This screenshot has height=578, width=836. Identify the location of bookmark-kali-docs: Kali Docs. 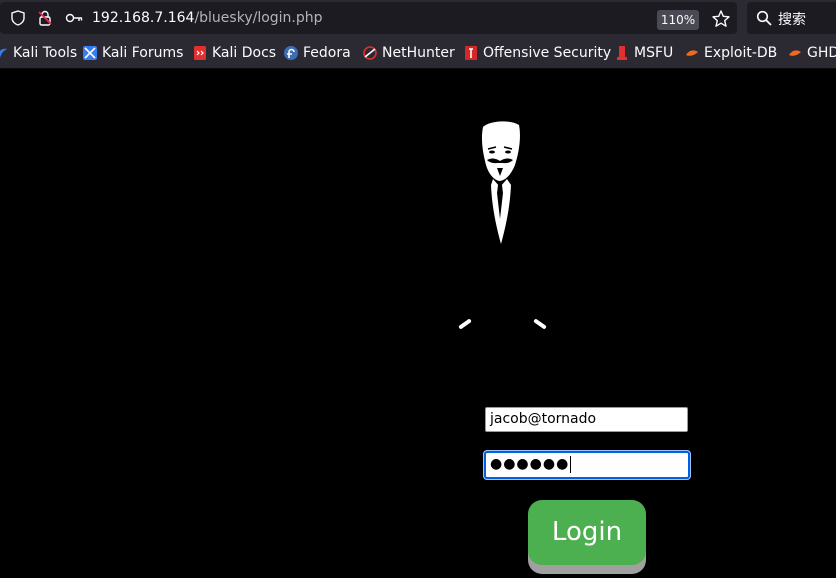
(234, 53).